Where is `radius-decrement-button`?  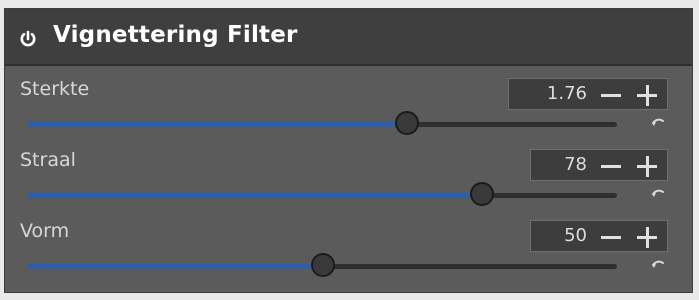
radius-decrement-button is located at coordinates (611, 166).